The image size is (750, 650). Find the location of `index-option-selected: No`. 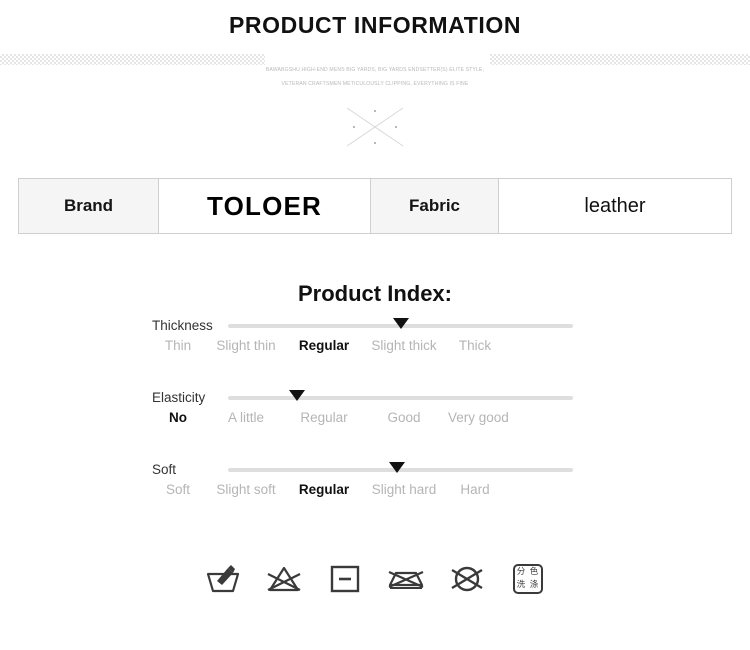

index-option-selected: No is located at coordinates (178, 417).